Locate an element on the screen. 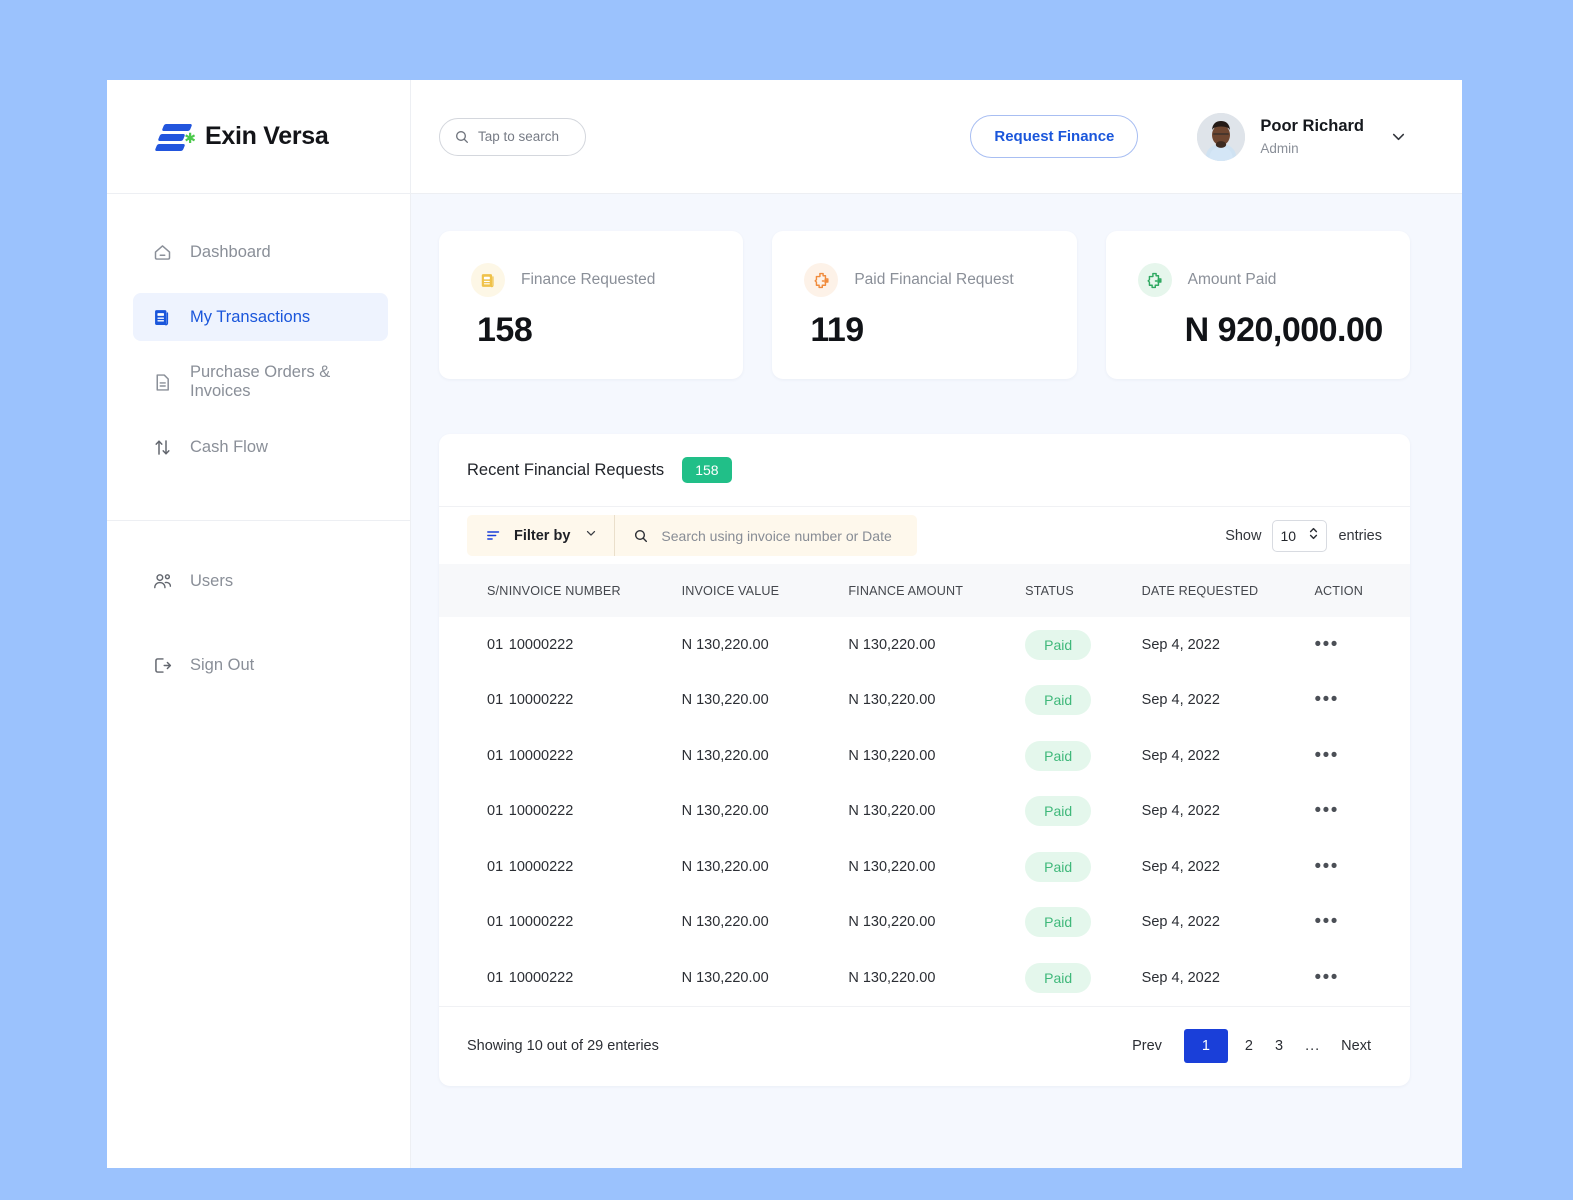 The width and height of the screenshot is (1573, 1200). user-menu: Poor Richard Admin is located at coordinates (1302, 136).